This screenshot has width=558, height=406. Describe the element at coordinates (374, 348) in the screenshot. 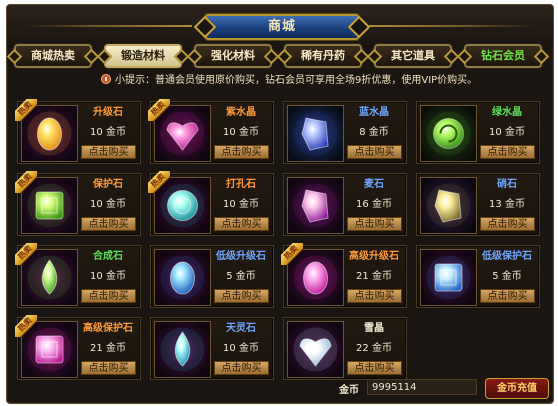

I see `item-price: 22 金币` at that location.